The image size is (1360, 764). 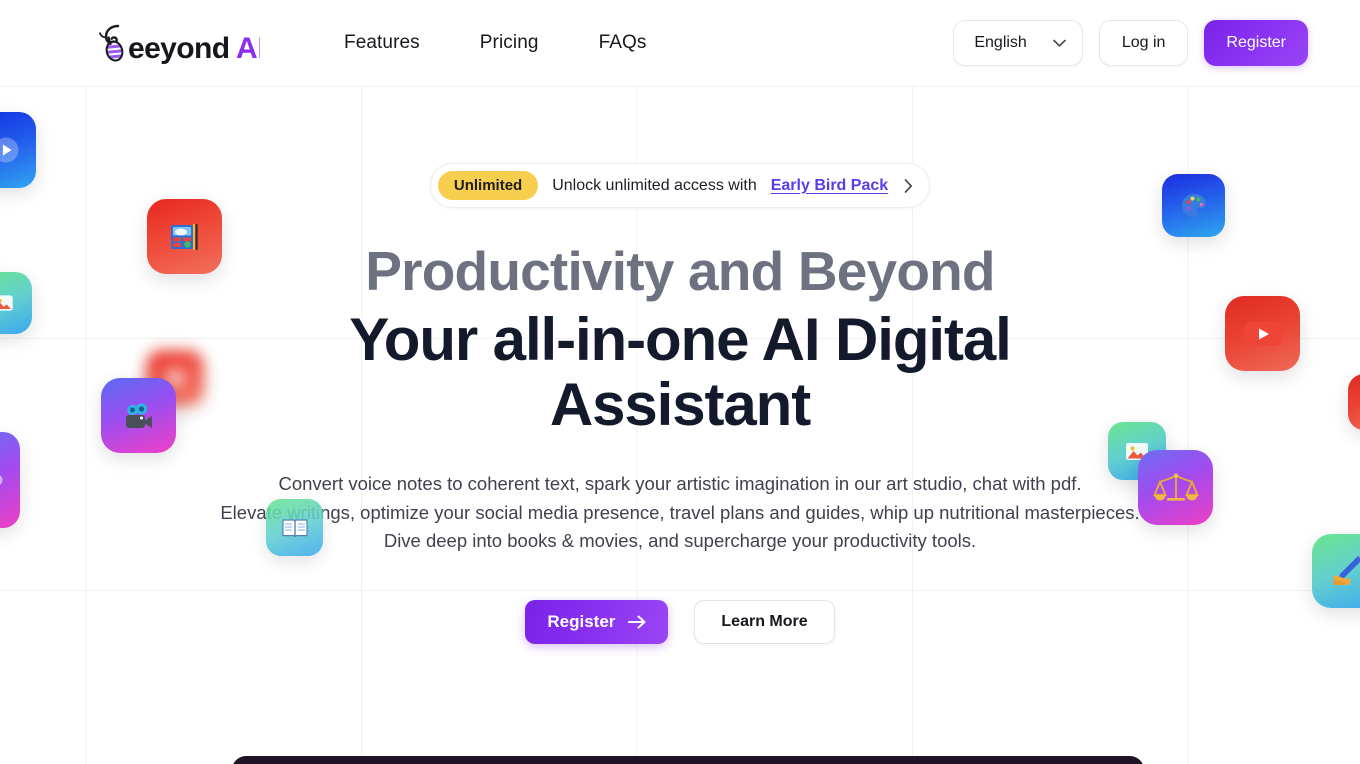 I want to click on scales-icon, so click(x=1175, y=487).